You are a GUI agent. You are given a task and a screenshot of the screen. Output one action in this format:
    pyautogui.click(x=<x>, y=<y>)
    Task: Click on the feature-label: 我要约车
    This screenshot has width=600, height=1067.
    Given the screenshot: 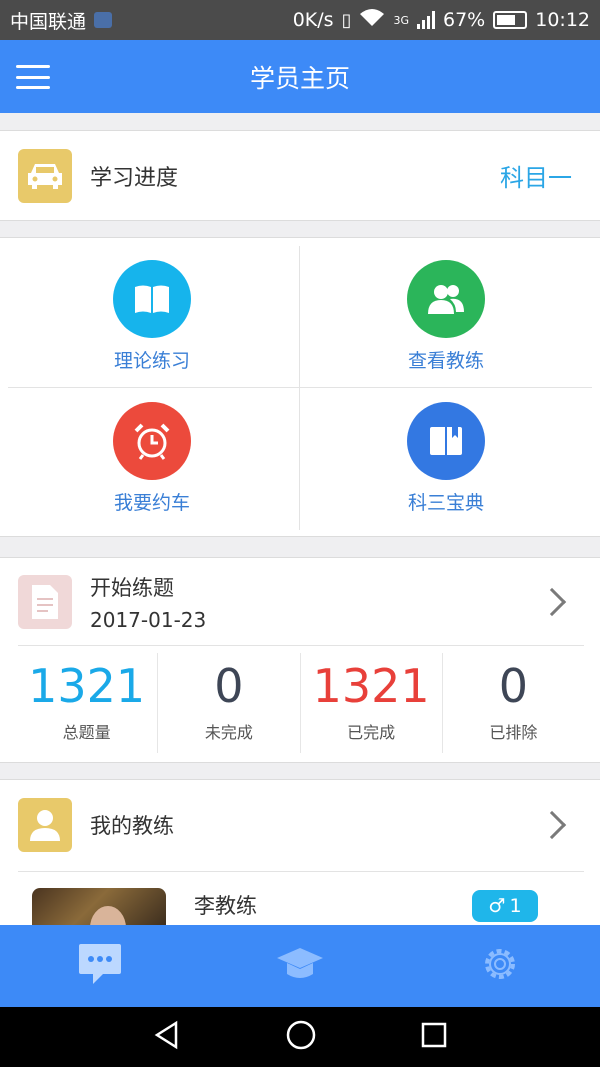 What is the action you would take?
    pyautogui.click(x=151, y=502)
    